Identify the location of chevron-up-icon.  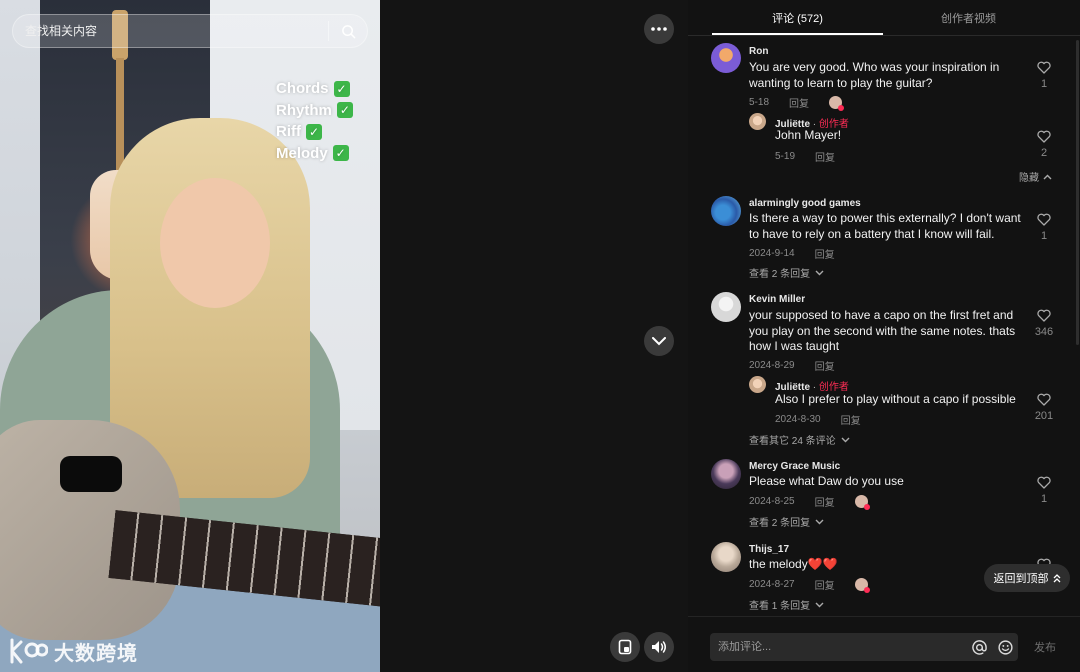
(1047, 176).